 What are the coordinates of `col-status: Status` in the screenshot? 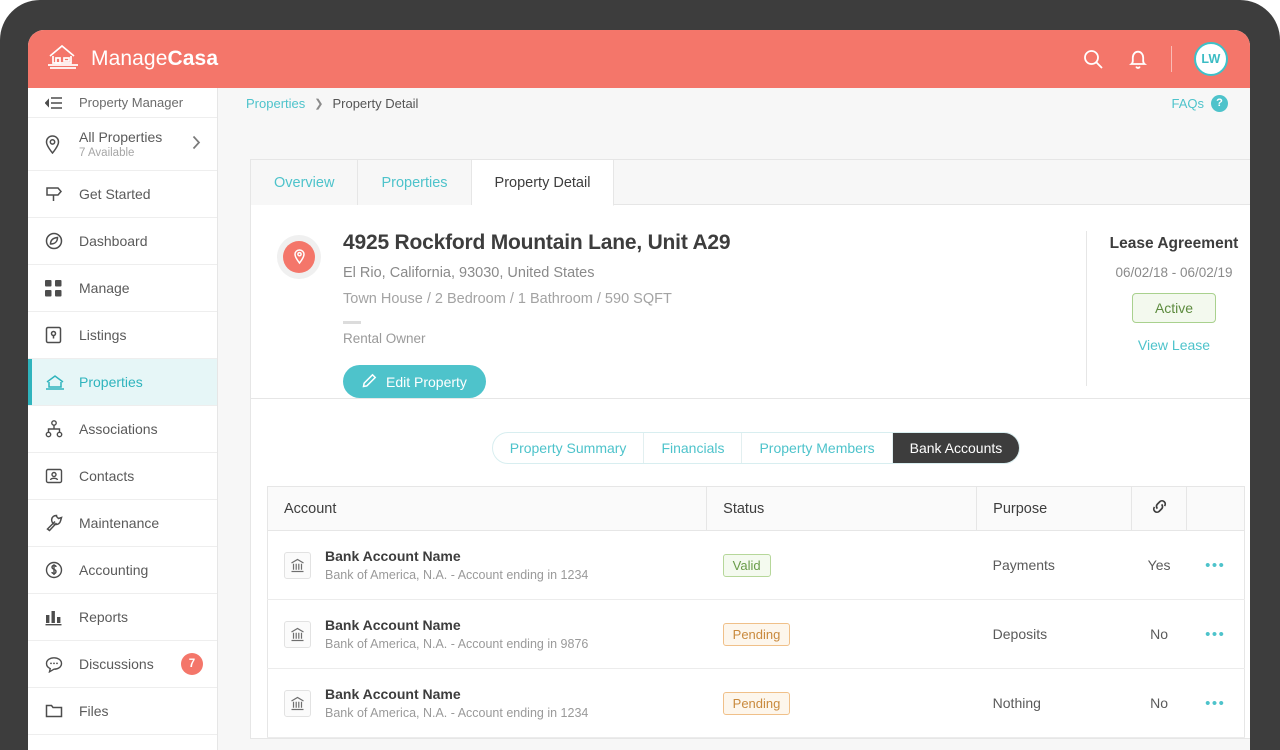 It's located at (842, 508).